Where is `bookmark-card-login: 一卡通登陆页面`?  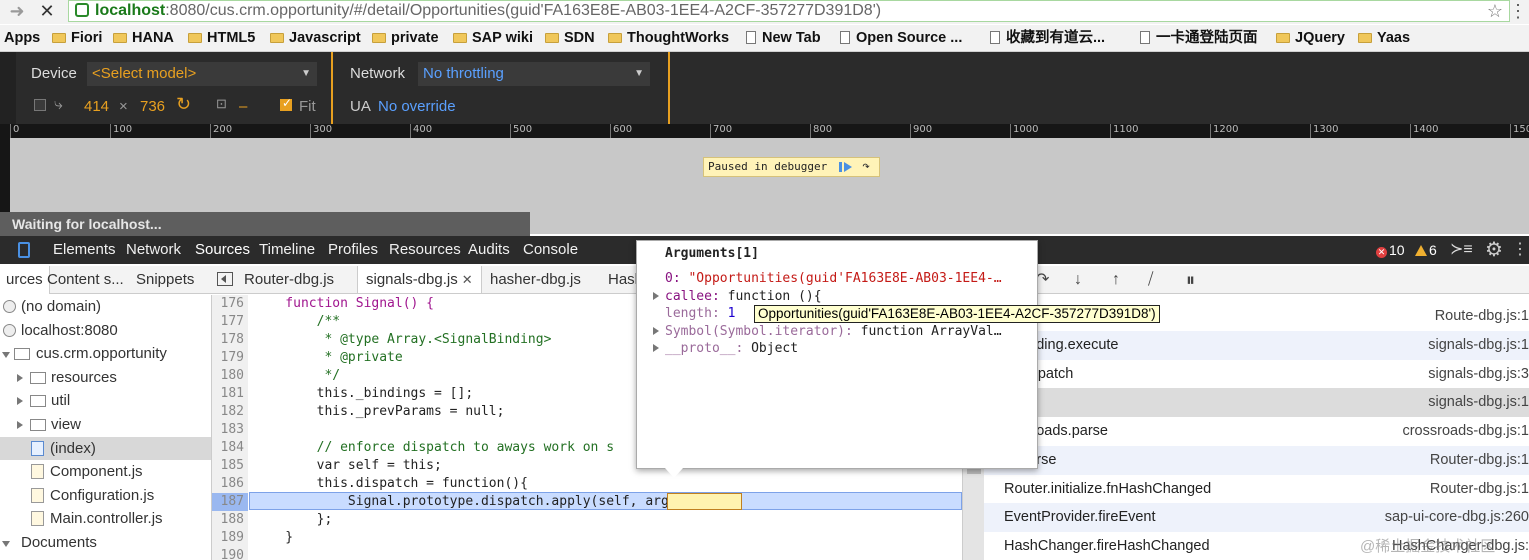 bookmark-card-login: 一卡通登陆页面 is located at coordinates (1199, 38).